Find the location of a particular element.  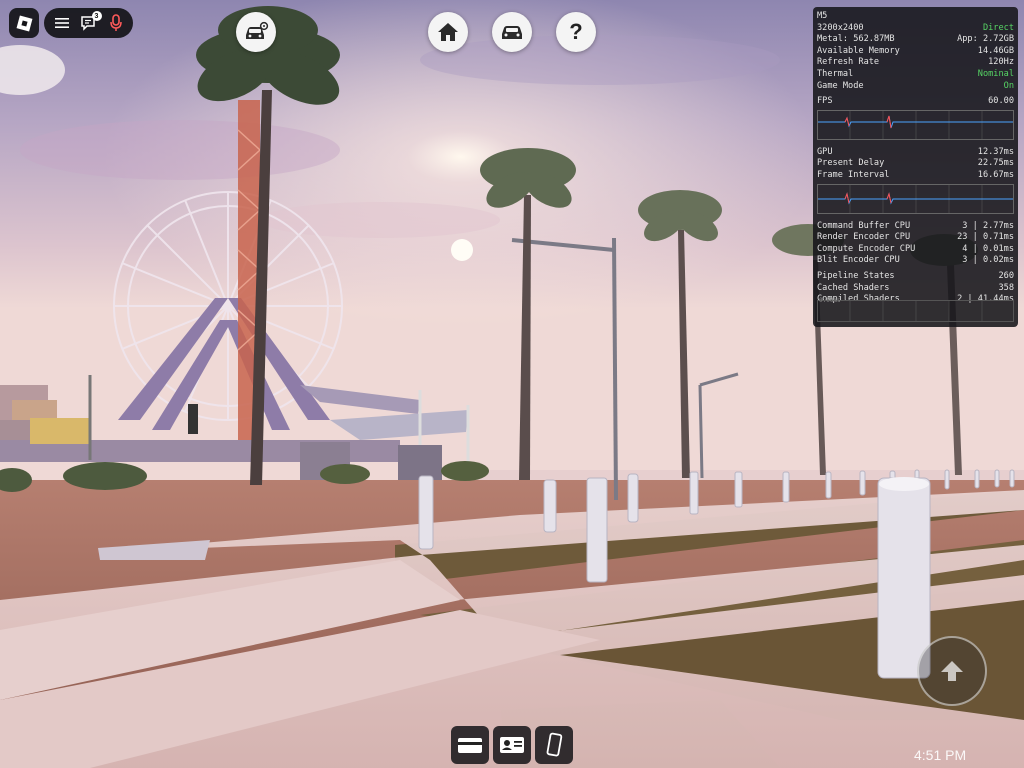

microphone-icon is located at coordinates (115, 22).